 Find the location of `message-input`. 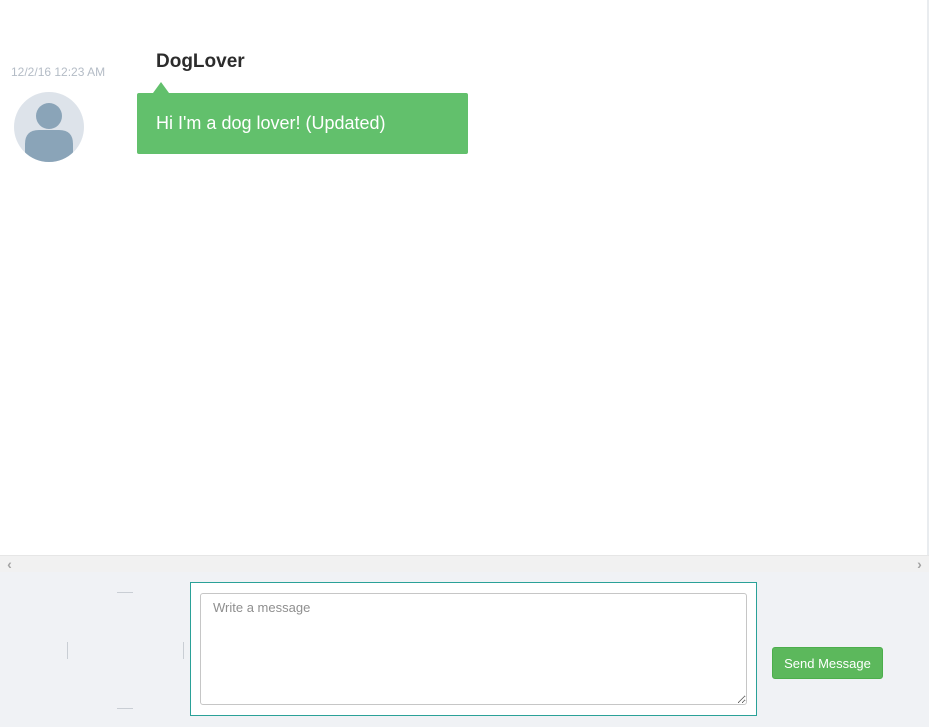

message-input is located at coordinates (473, 649).